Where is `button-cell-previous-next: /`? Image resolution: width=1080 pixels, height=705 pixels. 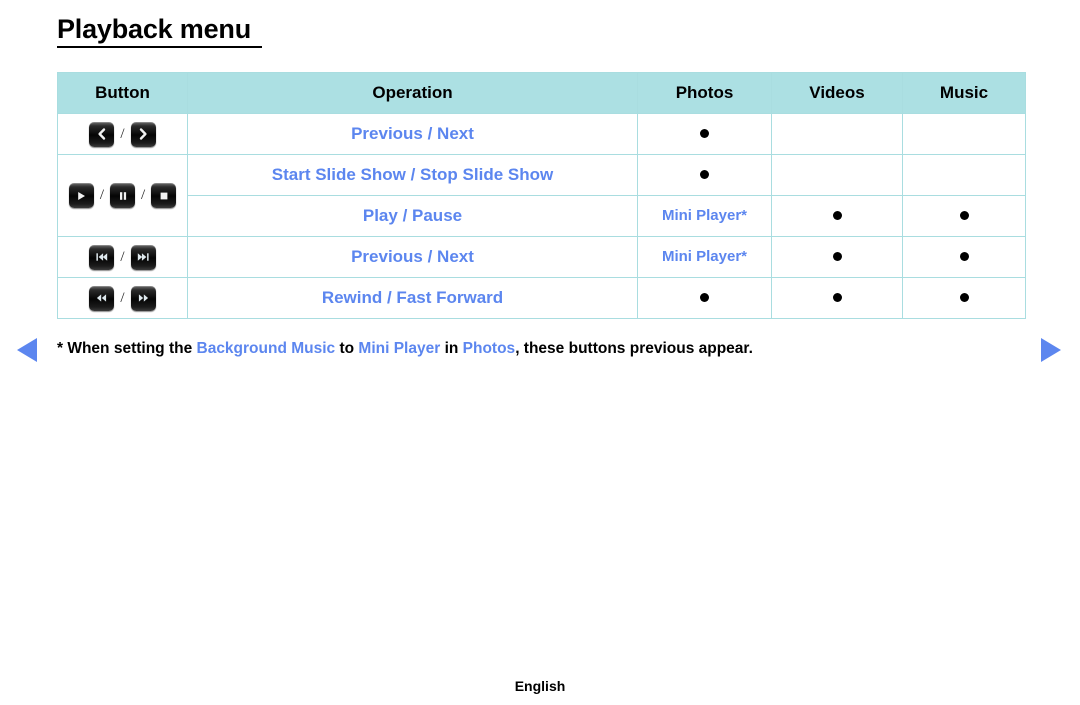 button-cell-previous-next: / is located at coordinates (122, 134).